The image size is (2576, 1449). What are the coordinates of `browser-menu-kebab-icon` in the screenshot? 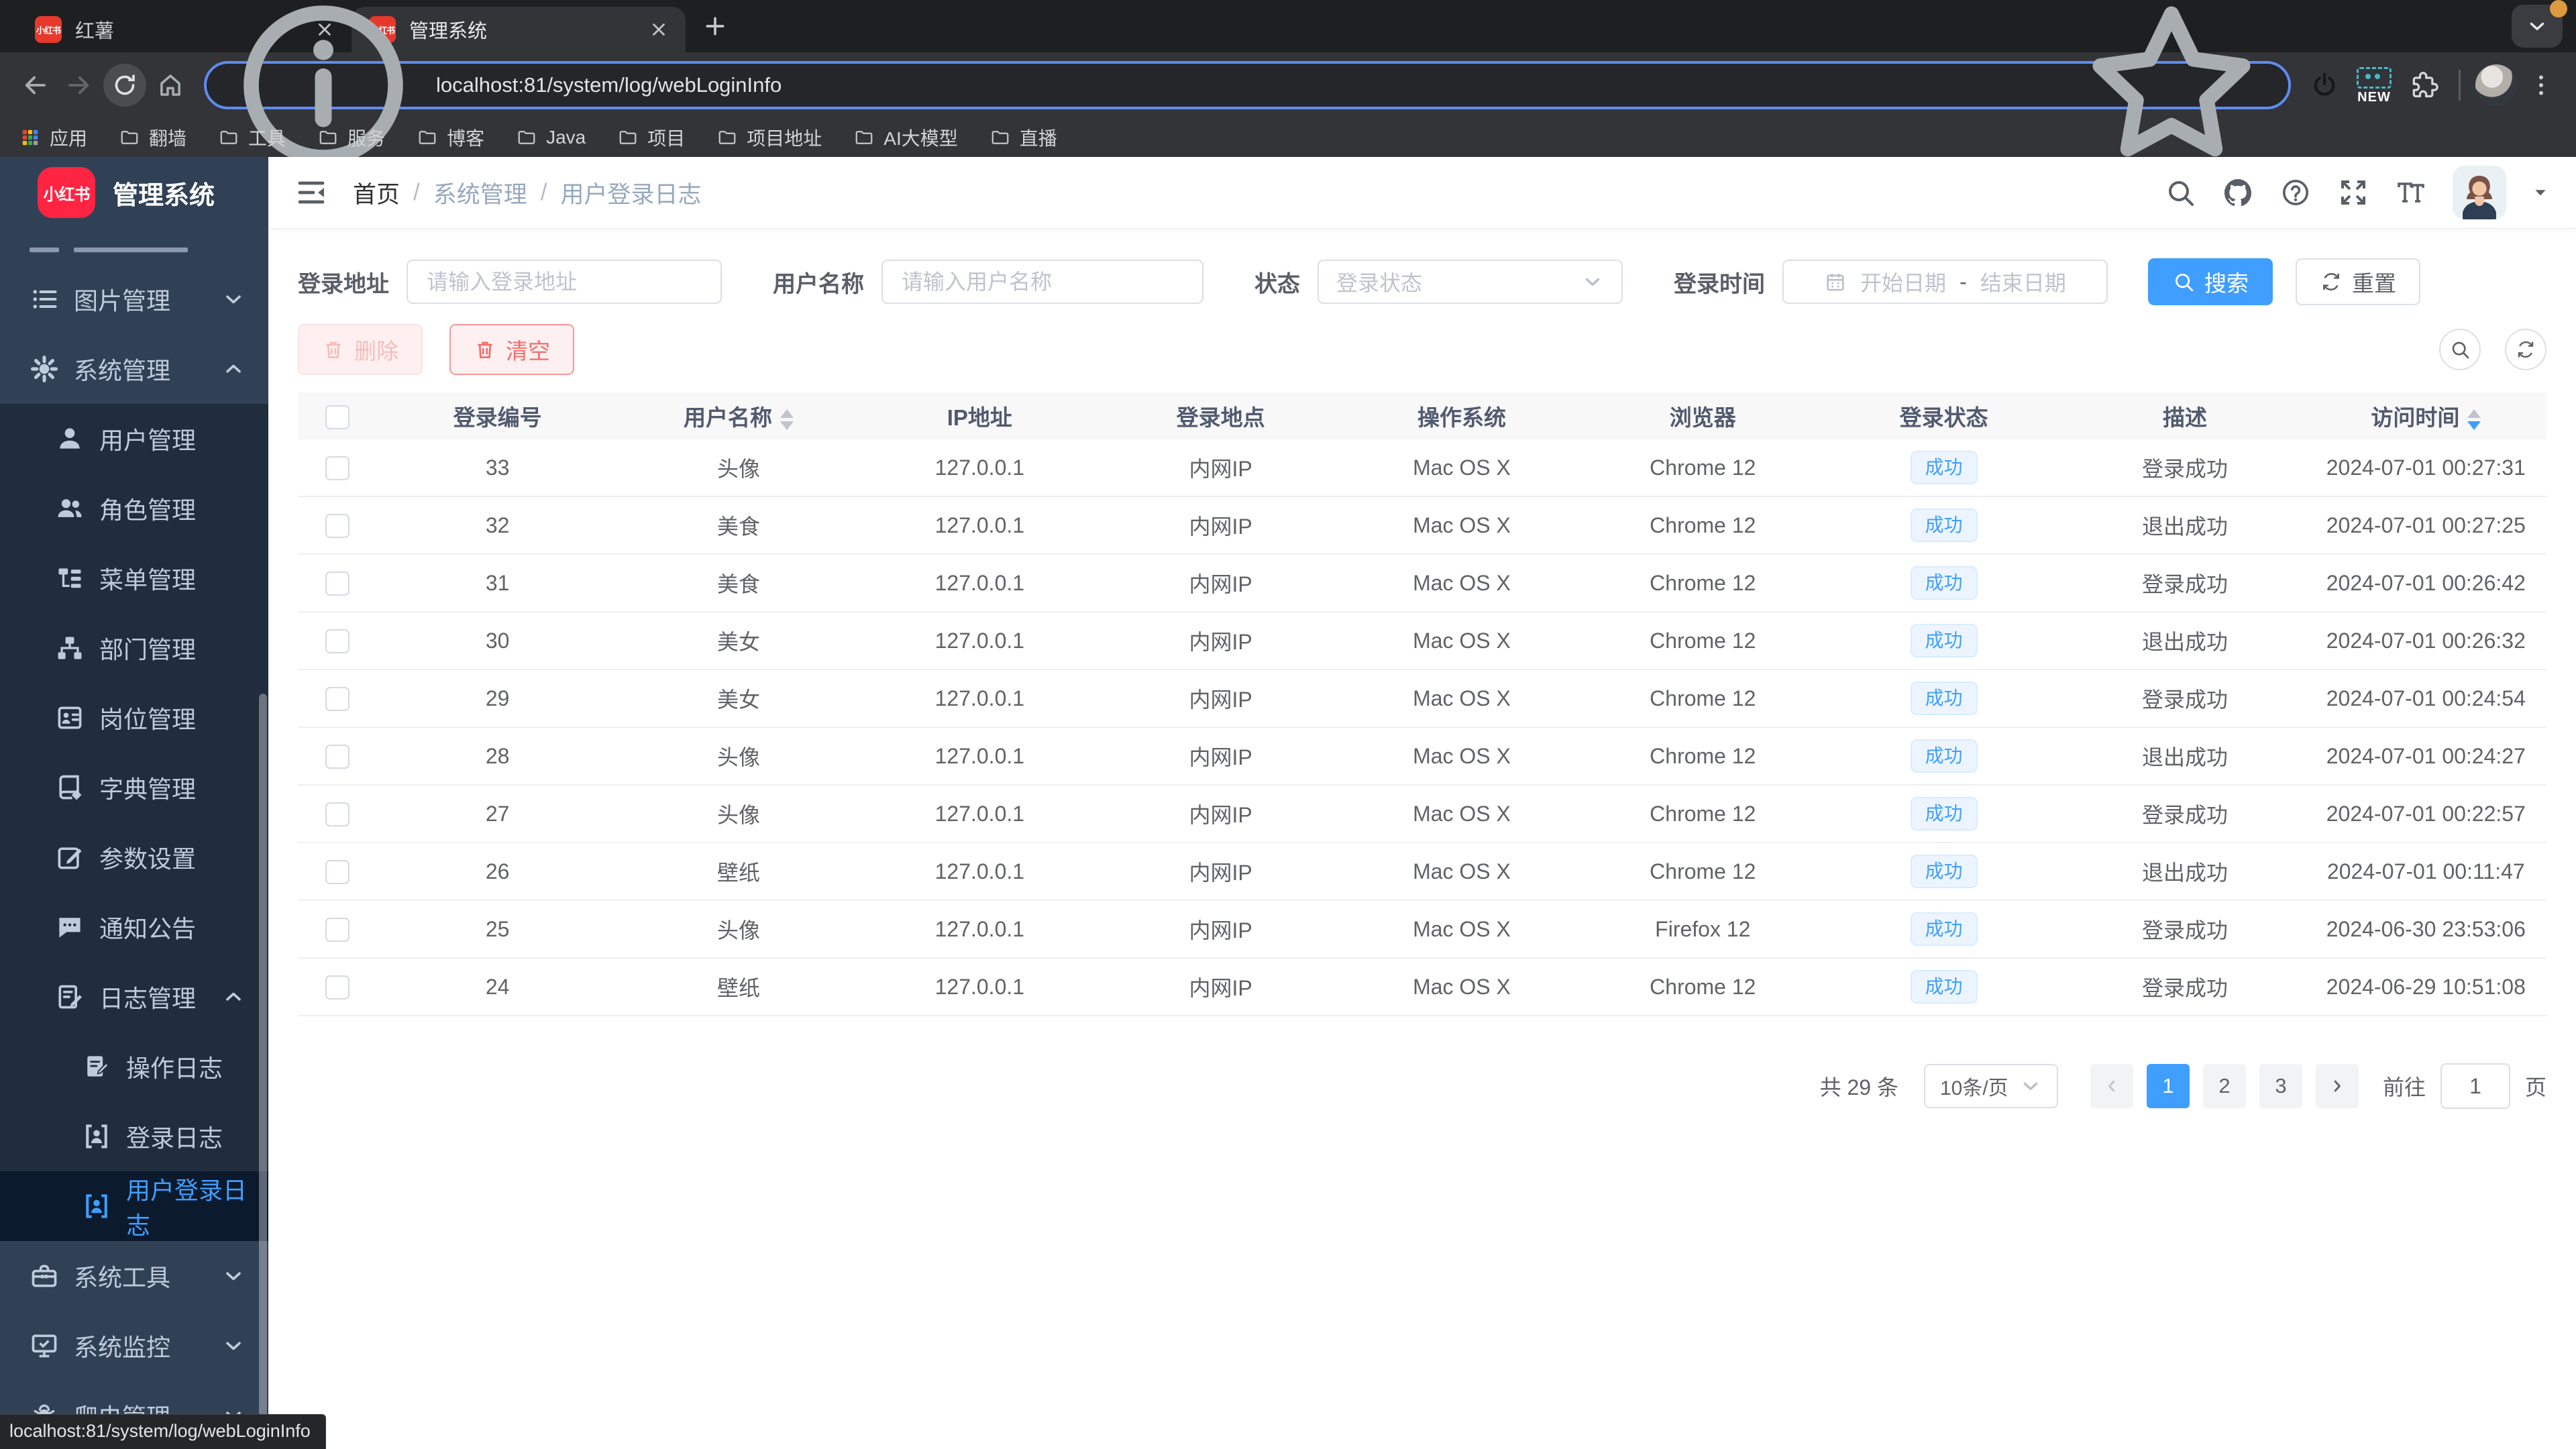 It's located at (2541, 85).